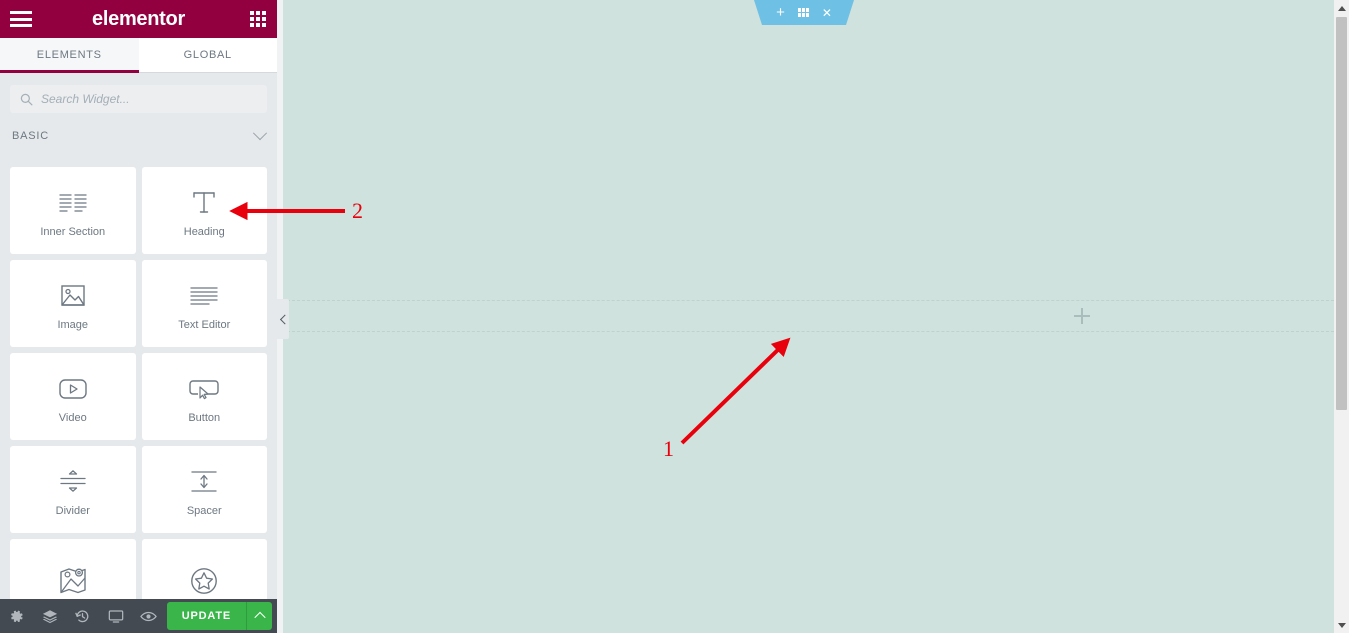  I want to click on panel-header: elementor, so click(138, 19).